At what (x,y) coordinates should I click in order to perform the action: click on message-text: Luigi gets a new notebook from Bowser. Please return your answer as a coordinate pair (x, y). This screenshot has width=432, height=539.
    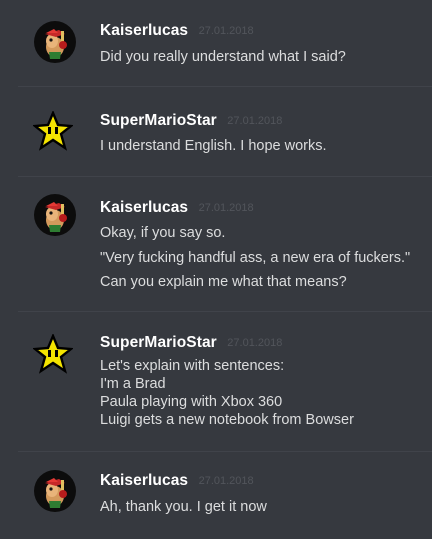
    Looking at the image, I should click on (227, 420).